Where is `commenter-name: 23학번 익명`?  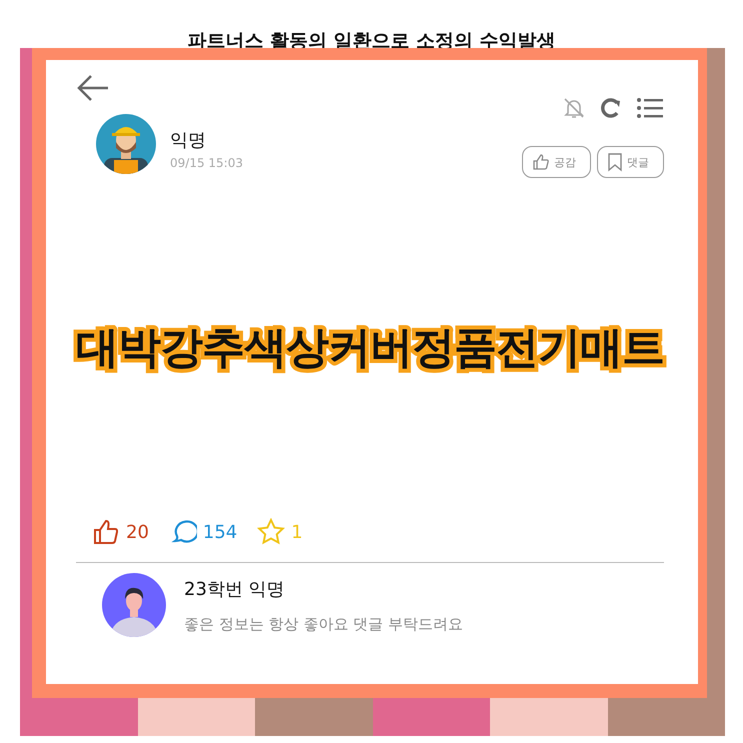
commenter-name: 23학번 익명 is located at coordinates (235, 589).